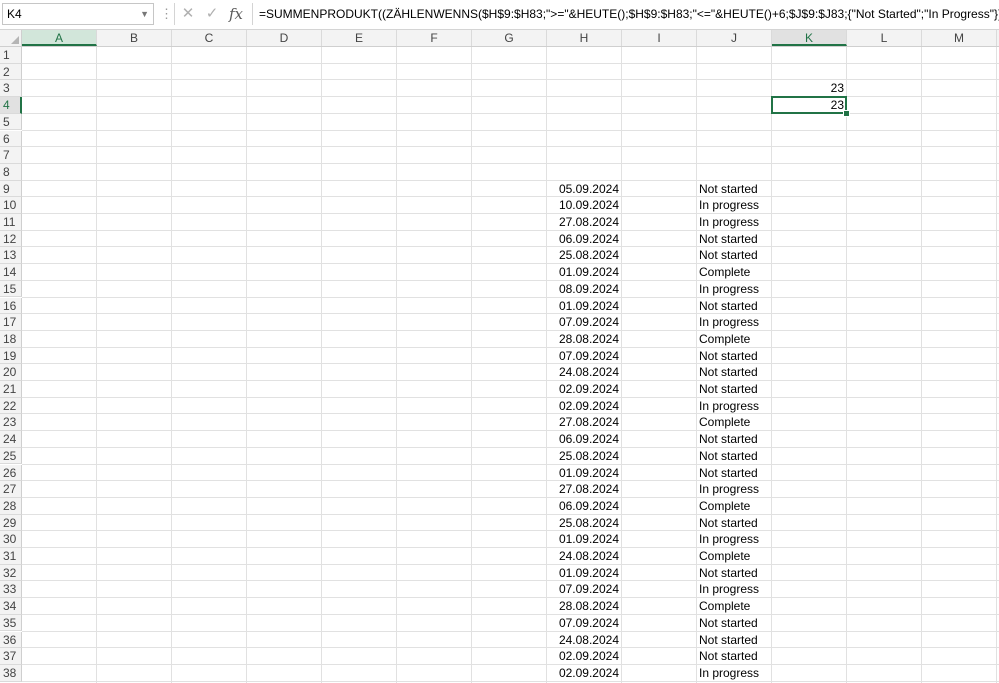 This screenshot has height=683, width=999. Describe the element at coordinates (584, 473) in the screenshot. I see `cell-h26: 01.09.2024` at that location.